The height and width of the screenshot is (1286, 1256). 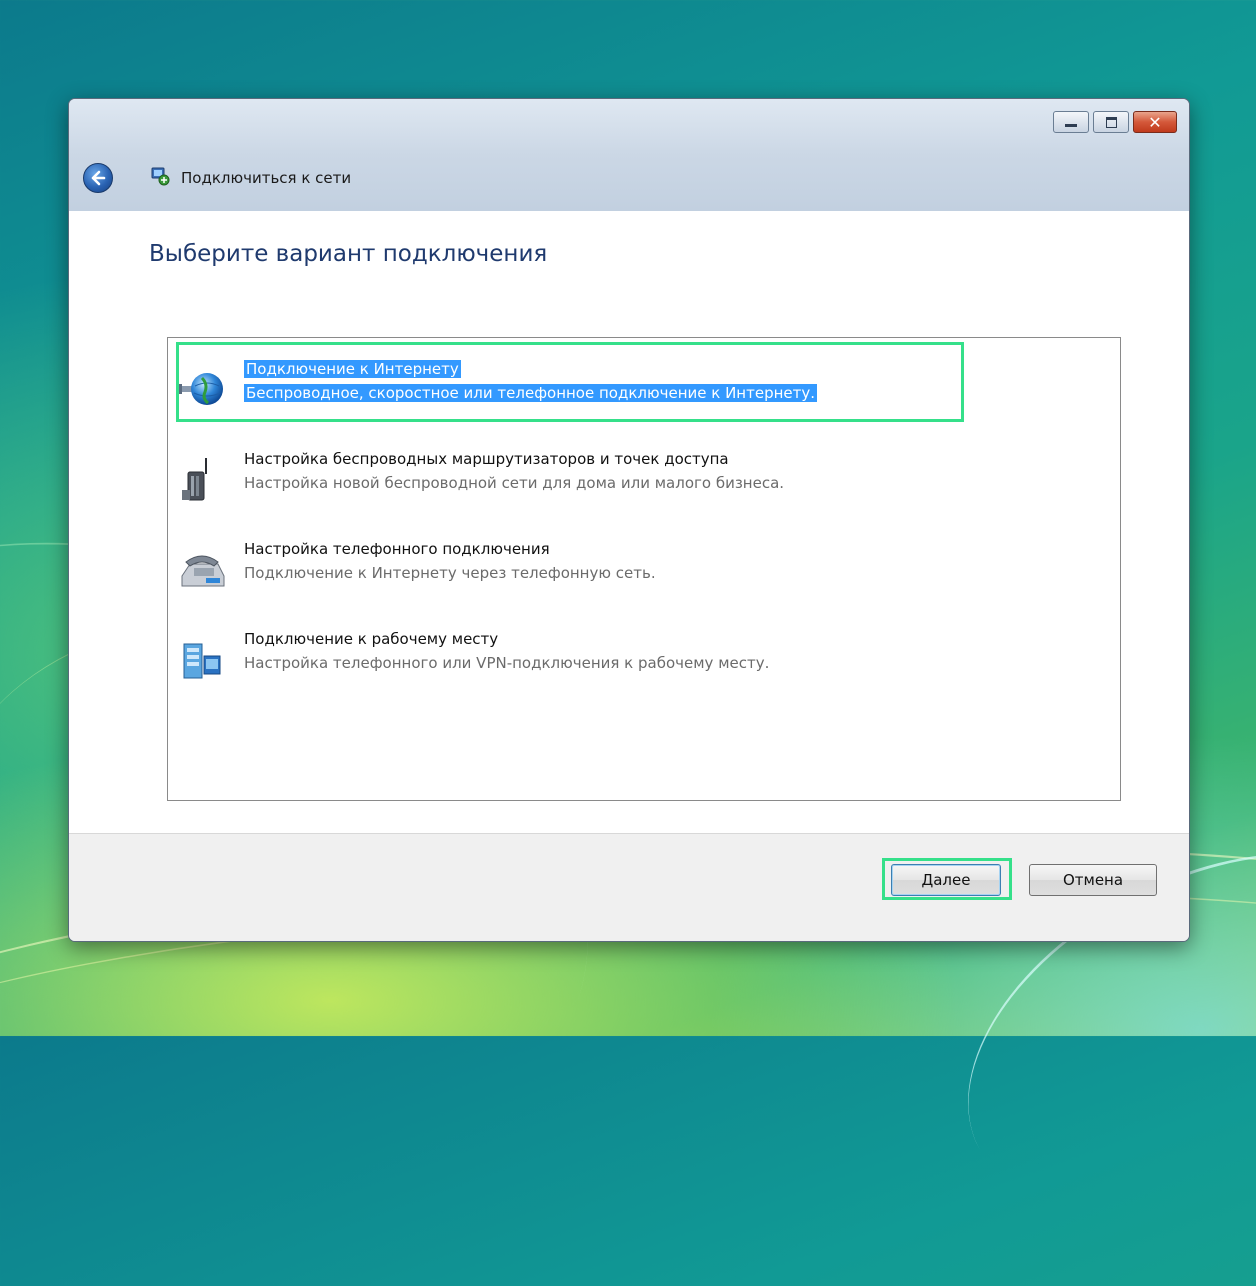 What do you see at coordinates (348, 254) in the screenshot?
I see `page-heading: Выберите вариант подключения` at bounding box center [348, 254].